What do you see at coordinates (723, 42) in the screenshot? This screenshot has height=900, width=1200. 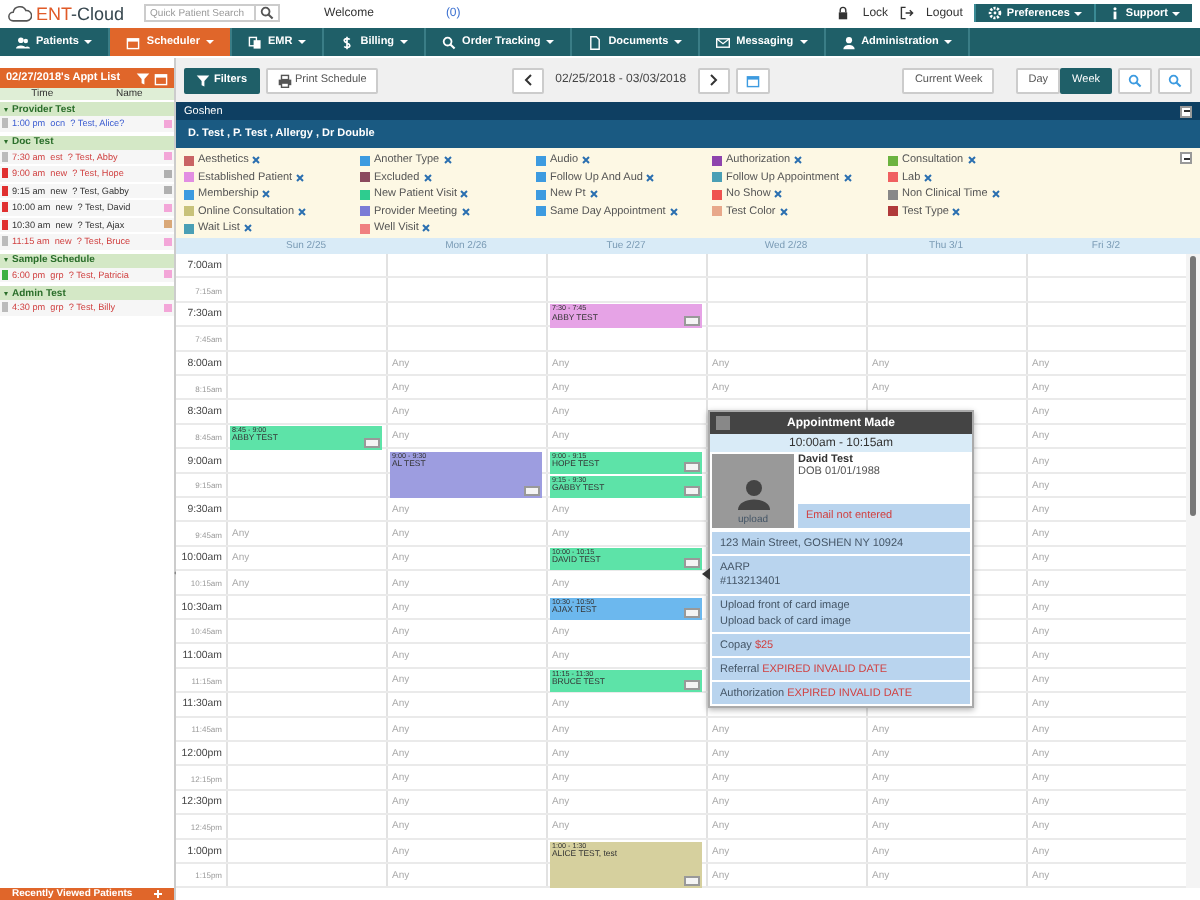 I see `mail-icon` at bounding box center [723, 42].